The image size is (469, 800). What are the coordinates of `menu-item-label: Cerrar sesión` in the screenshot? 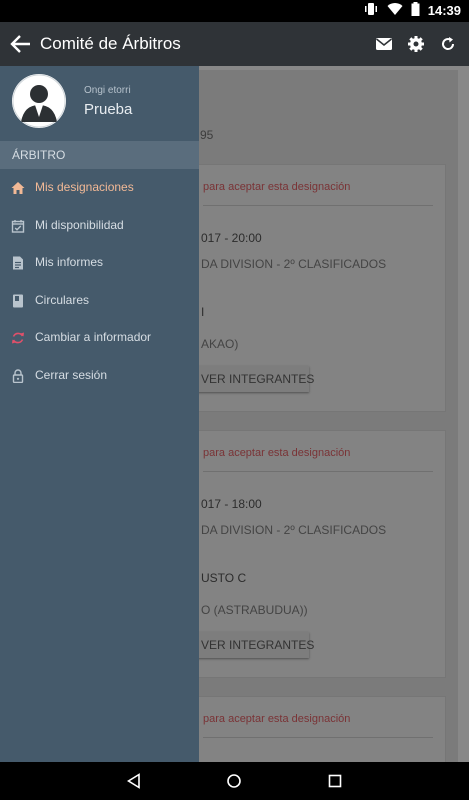 It's located at (71, 374).